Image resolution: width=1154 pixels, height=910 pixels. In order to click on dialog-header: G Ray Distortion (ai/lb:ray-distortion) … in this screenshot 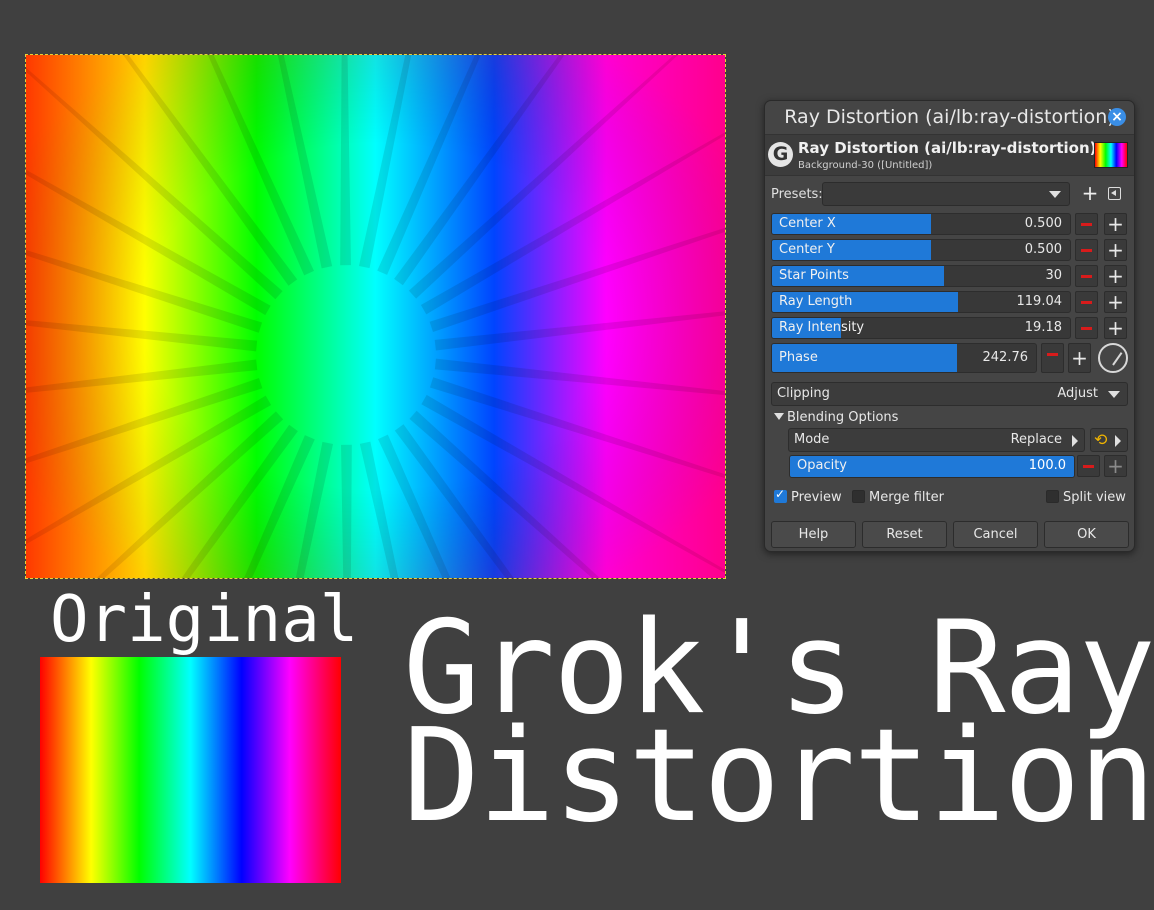, I will do `click(949, 155)`.